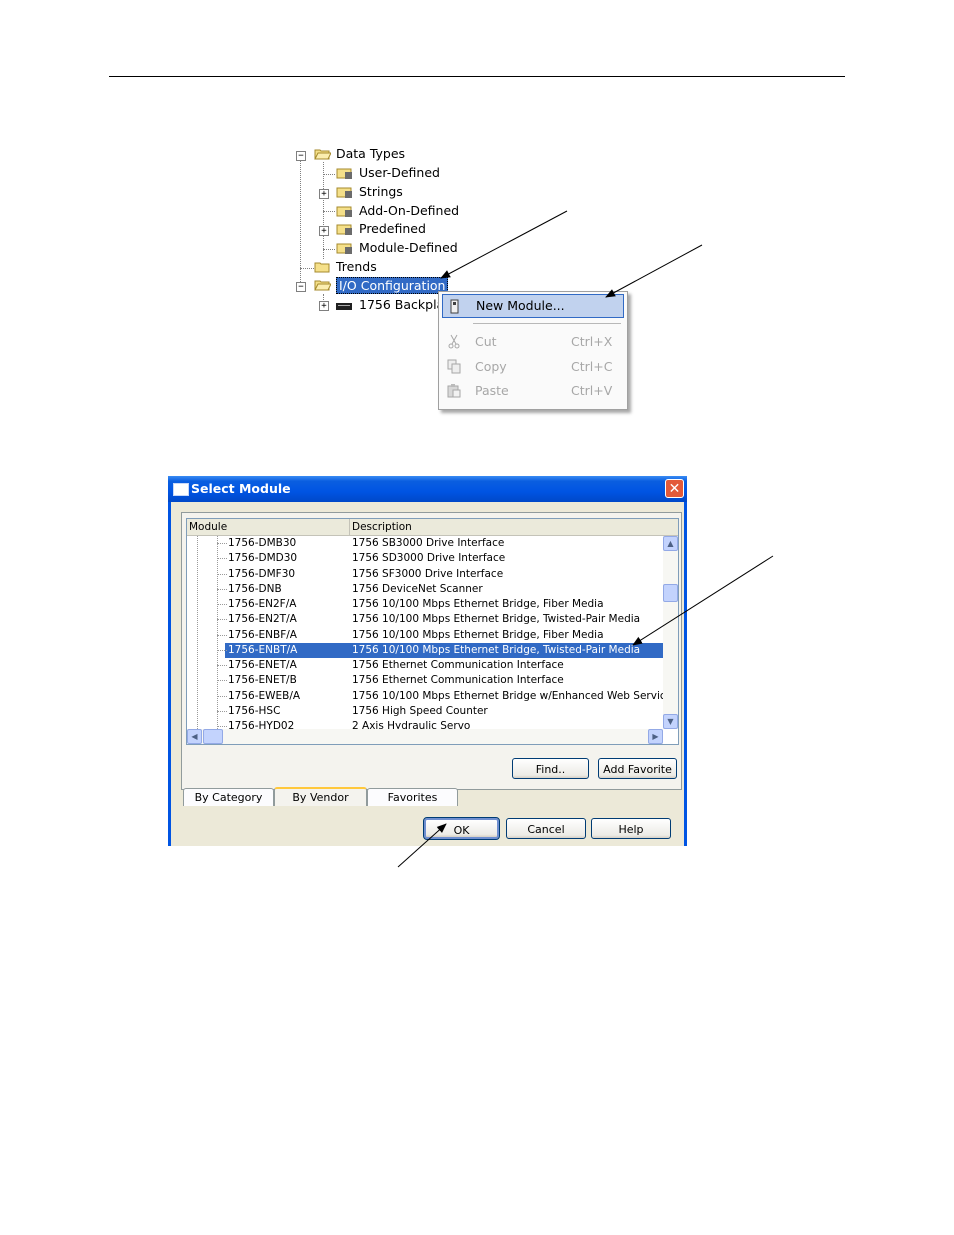  Describe the element at coordinates (654, 271) in the screenshot. I see `arrow-to-new-module` at that location.